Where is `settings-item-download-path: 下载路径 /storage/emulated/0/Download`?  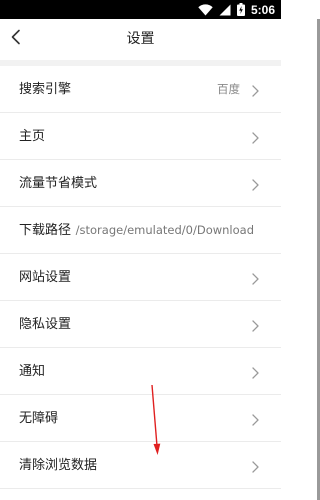 settings-item-download-path: 下载路径 /storage/emulated/0/Download is located at coordinates (140, 230).